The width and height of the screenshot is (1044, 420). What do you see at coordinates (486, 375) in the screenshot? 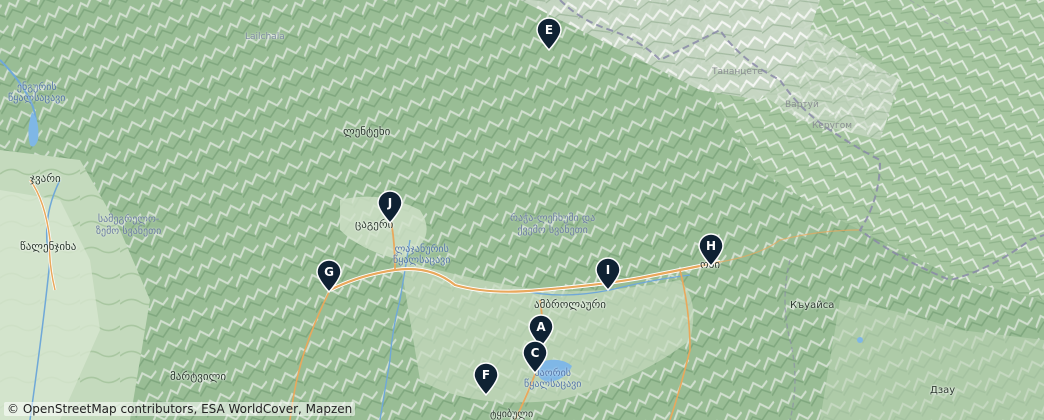
I see `marker-f-label: F` at bounding box center [486, 375].